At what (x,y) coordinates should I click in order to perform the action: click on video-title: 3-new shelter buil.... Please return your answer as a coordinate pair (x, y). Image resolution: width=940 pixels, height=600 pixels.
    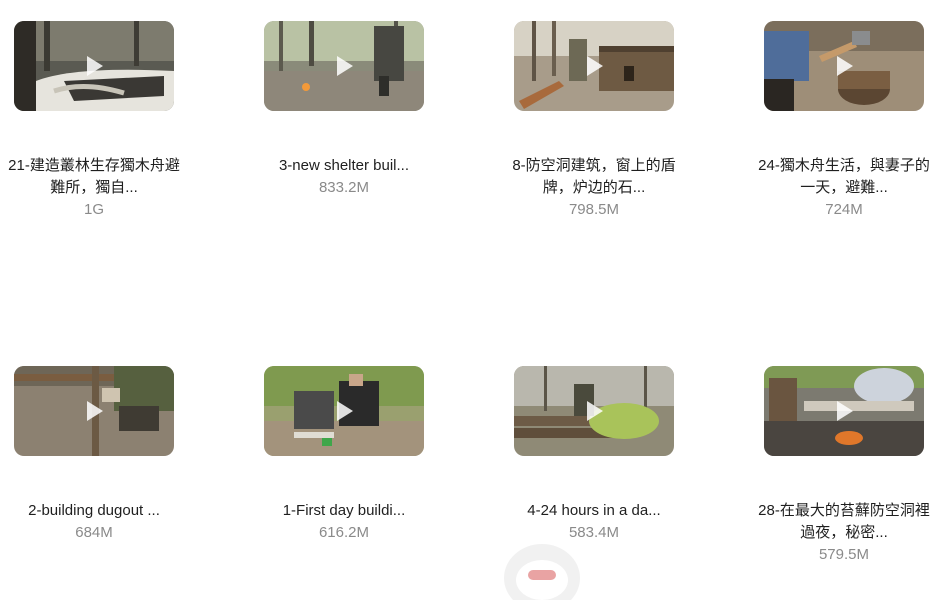
    Looking at the image, I should click on (344, 165).